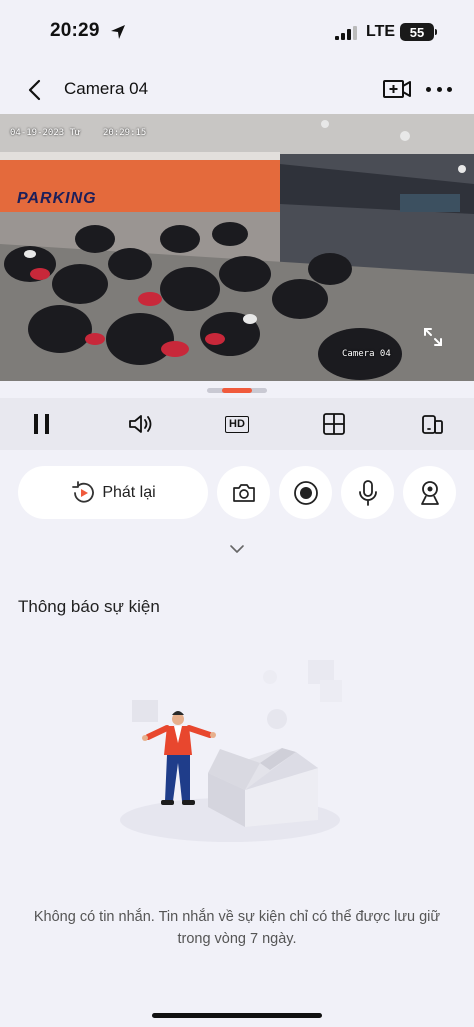 The image size is (474, 1027). Describe the element at coordinates (231, 751) in the screenshot. I see `empty-state-illustration` at that location.